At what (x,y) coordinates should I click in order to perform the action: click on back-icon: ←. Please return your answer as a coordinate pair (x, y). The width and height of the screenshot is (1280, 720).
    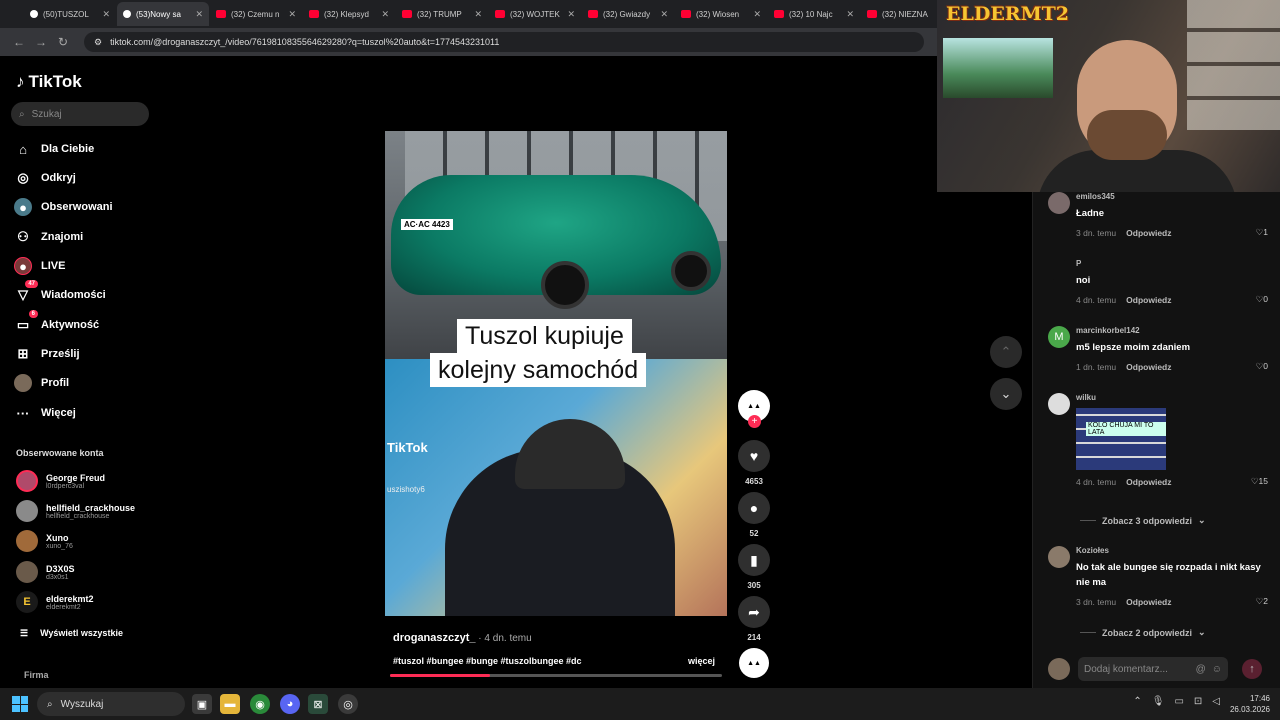
    Looking at the image, I should click on (19, 42).